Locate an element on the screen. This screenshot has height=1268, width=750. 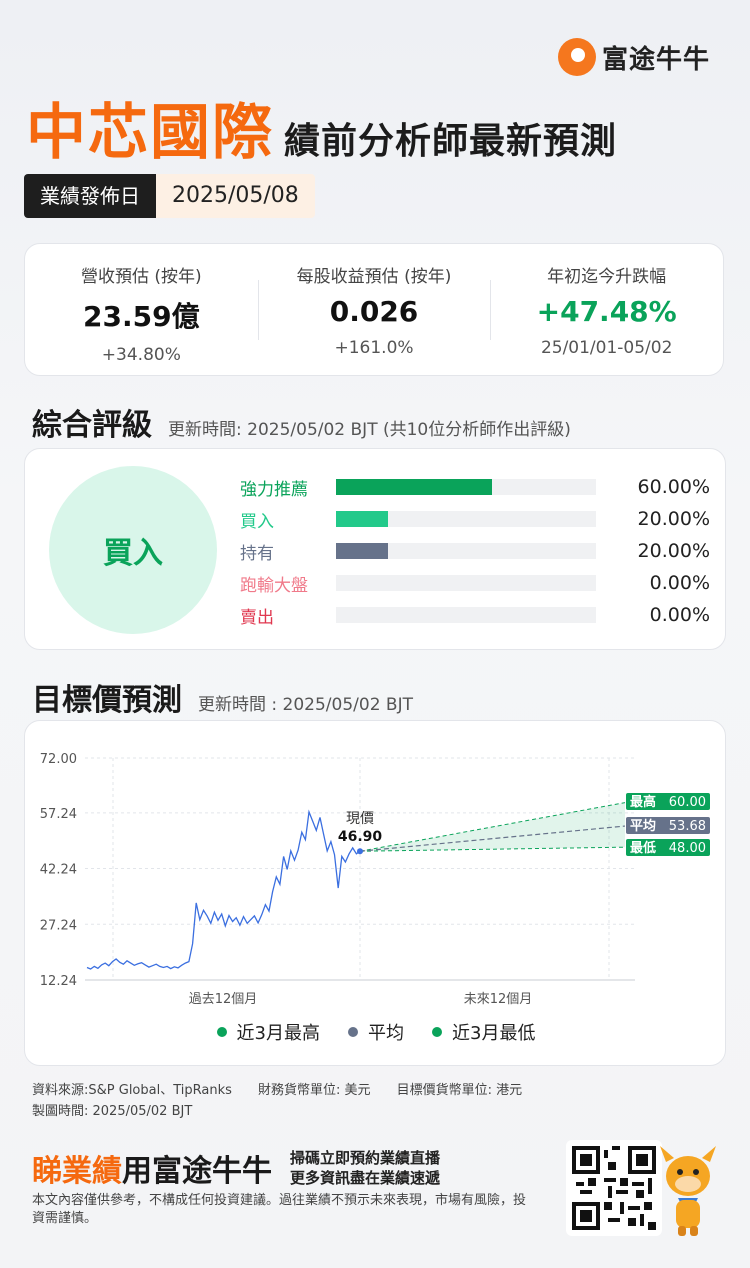
x-label-future: 未來12個月 is located at coordinates (498, 999).